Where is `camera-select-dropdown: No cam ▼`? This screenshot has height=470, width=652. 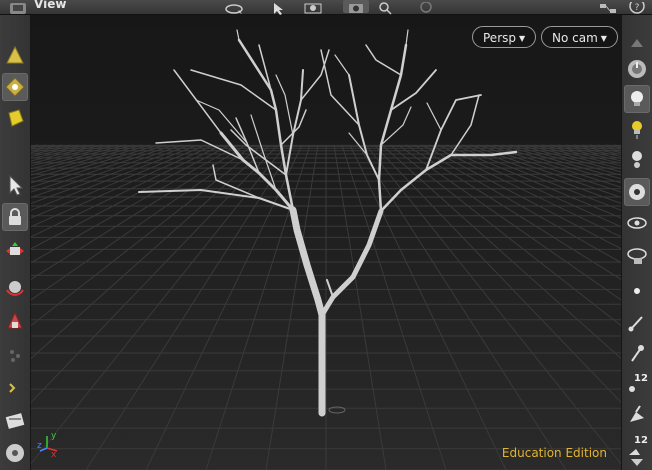
camera-select-dropdown: No cam ▼ is located at coordinates (579, 37).